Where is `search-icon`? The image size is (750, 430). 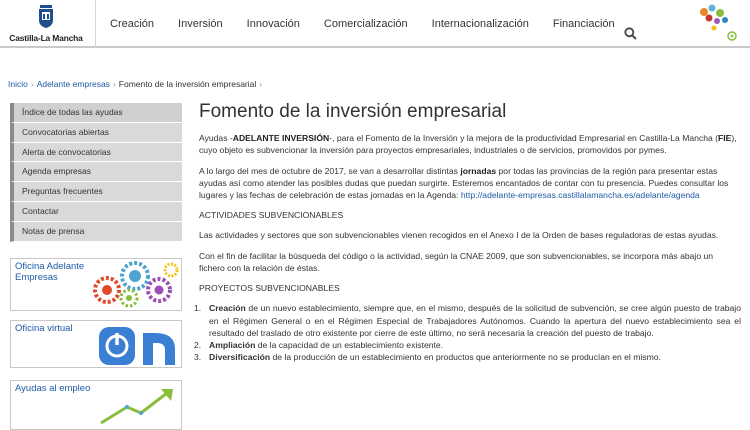
search-icon is located at coordinates (630, 33).